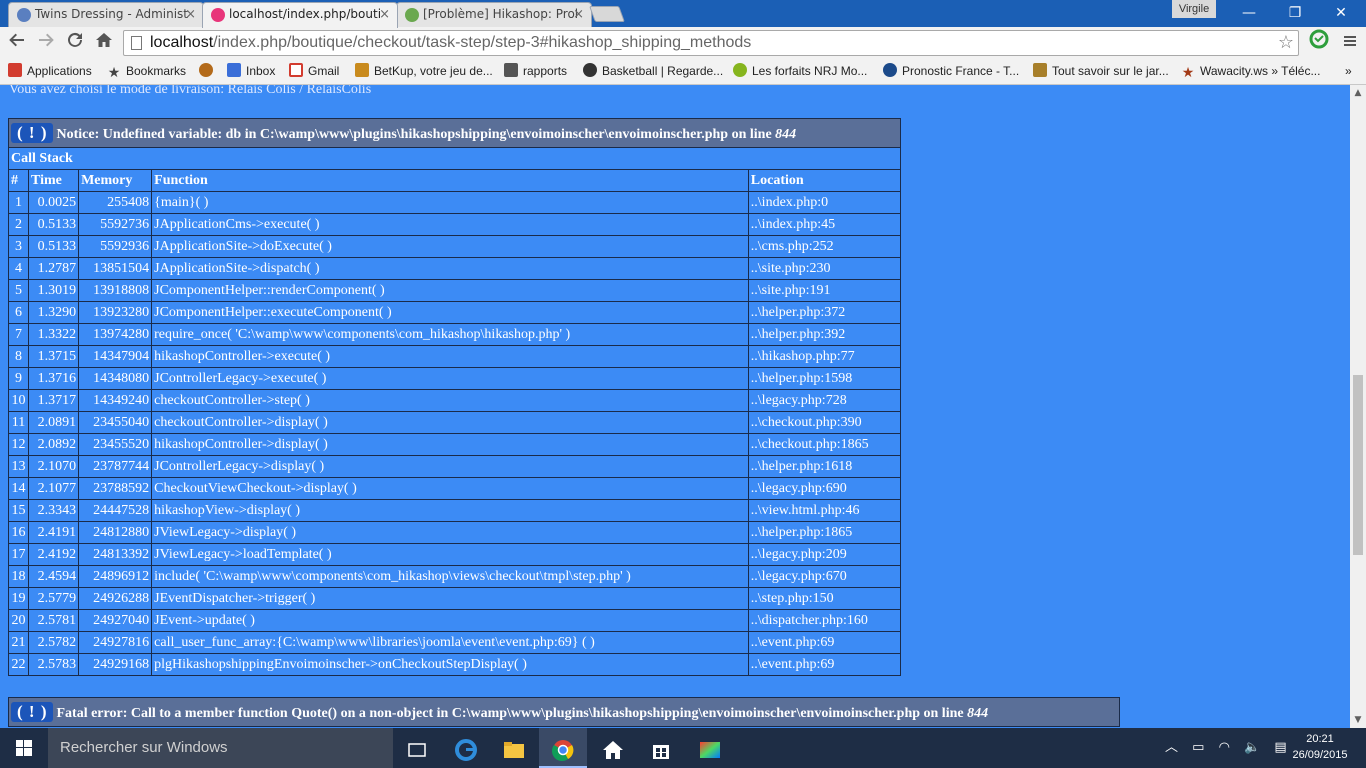  What do you see at coordinates (661, 751) in the screenshot?
I see `store-bag-icon` at bounding box center [661, 751].